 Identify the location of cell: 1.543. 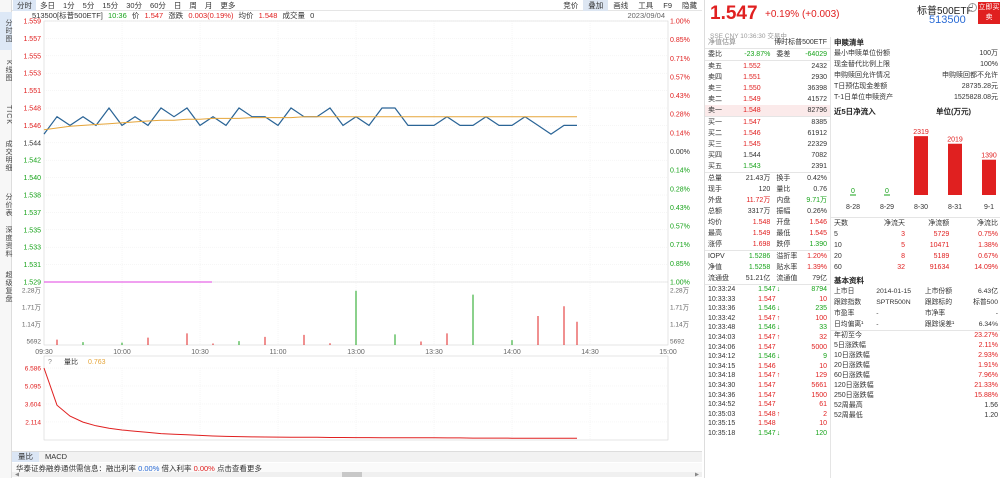
(752, 166).